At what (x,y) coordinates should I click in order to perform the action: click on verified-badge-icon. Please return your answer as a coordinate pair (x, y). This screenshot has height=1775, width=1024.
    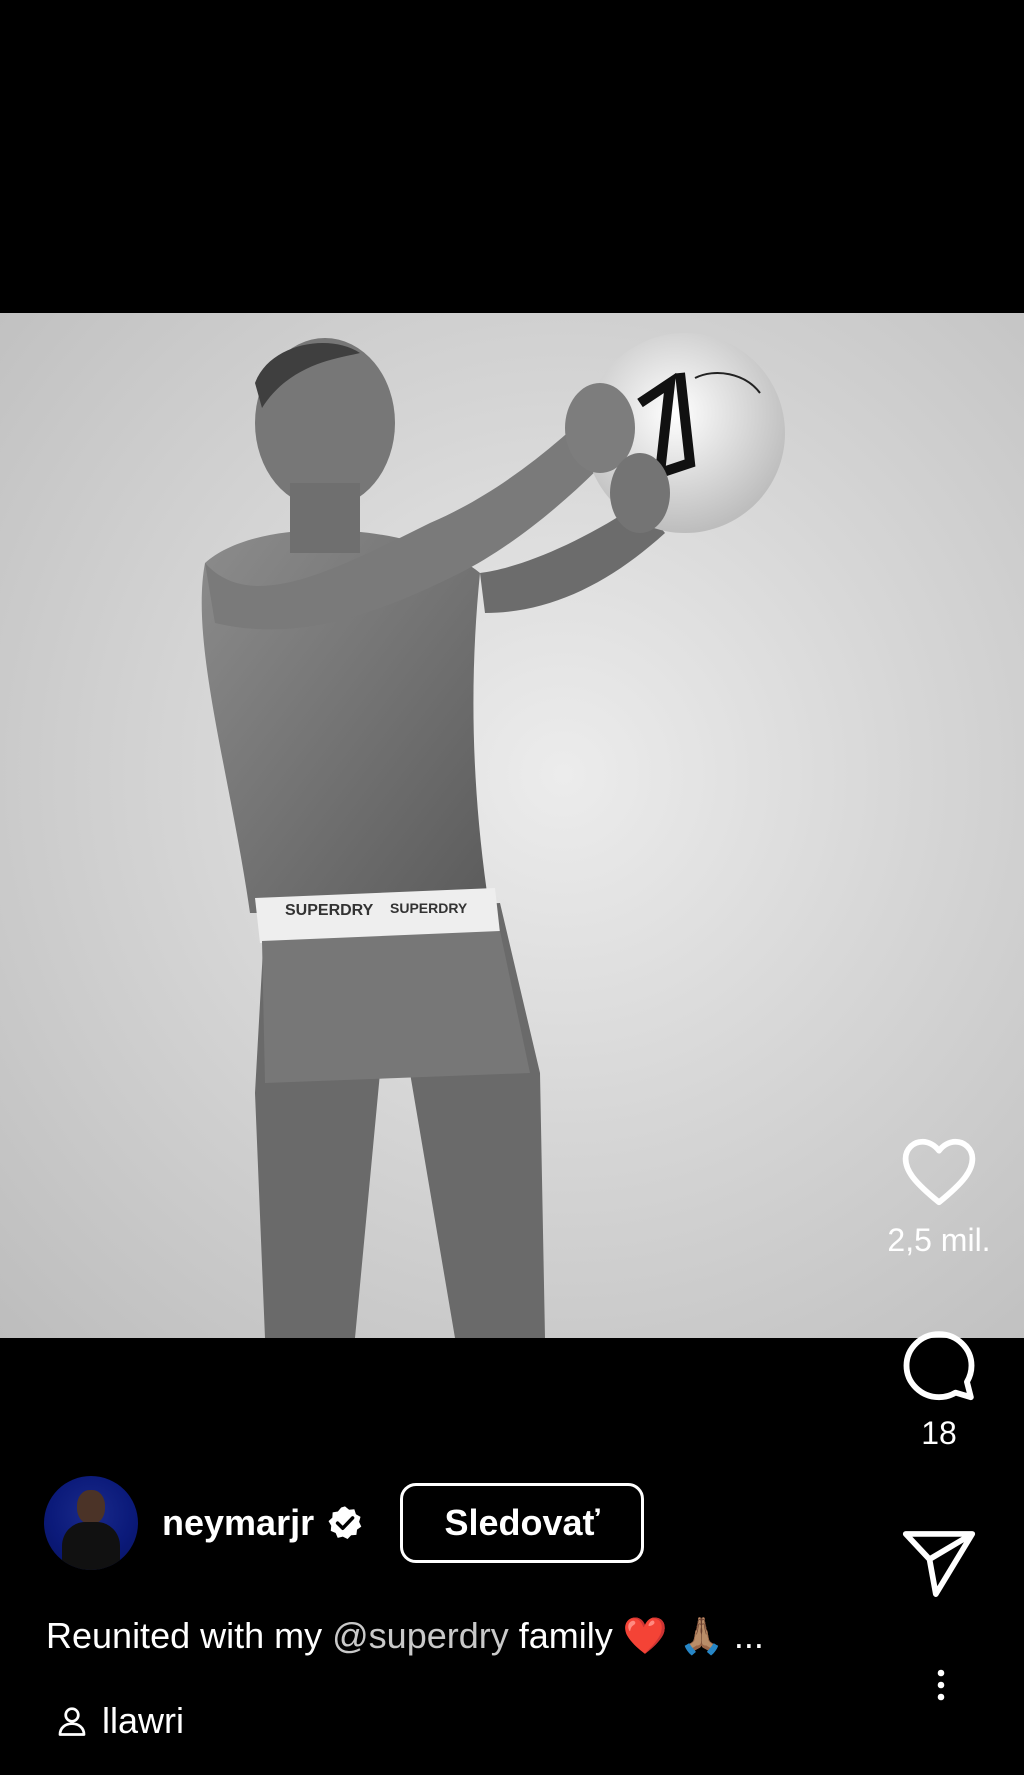
    Looking at the image, I should click on (345, 1522).